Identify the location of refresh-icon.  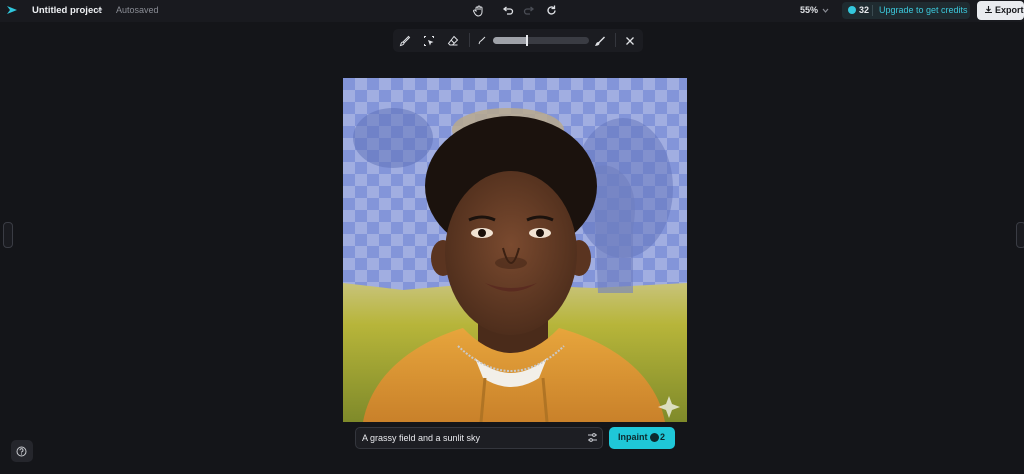
(551, 10).